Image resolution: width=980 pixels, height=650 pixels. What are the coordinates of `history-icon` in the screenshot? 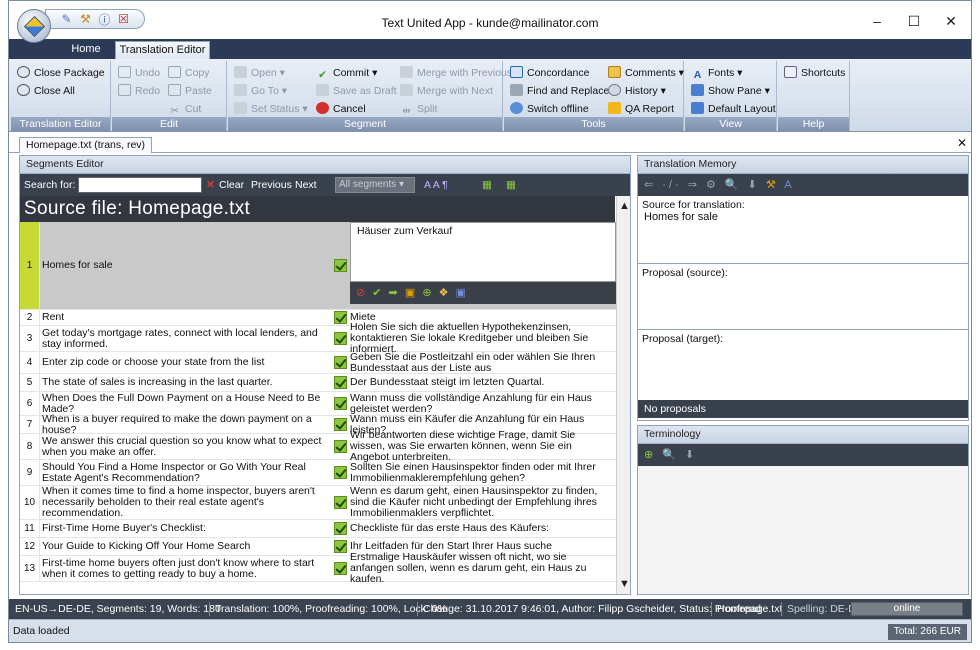 It's located at (614, 90).